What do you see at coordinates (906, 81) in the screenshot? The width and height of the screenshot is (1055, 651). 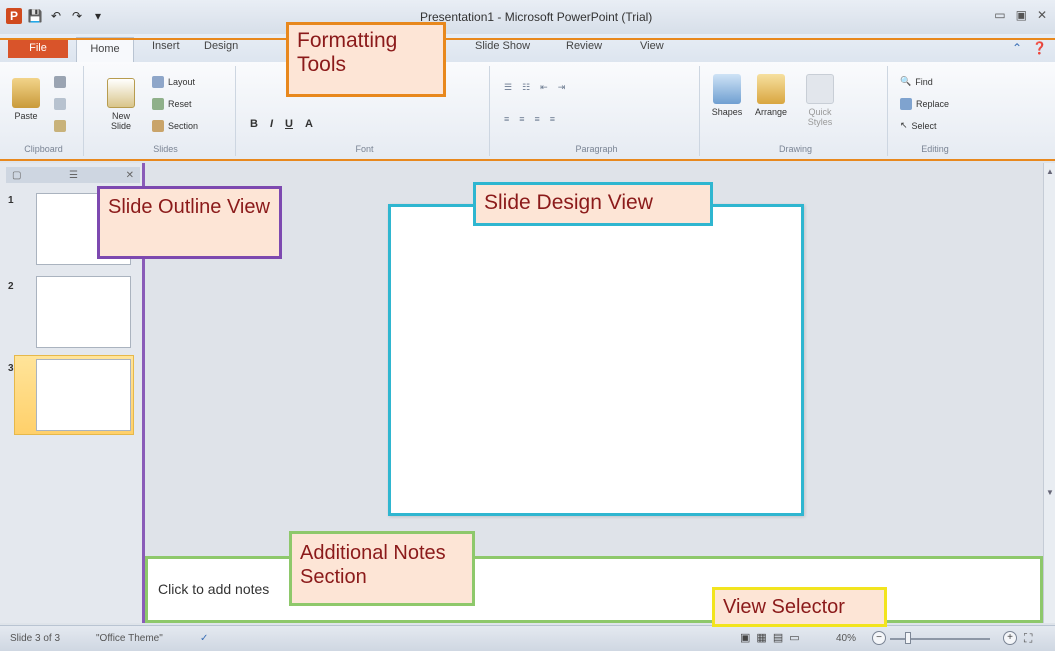 I see `binoculars-icon: 🔍` at bounding box center [906, 81].